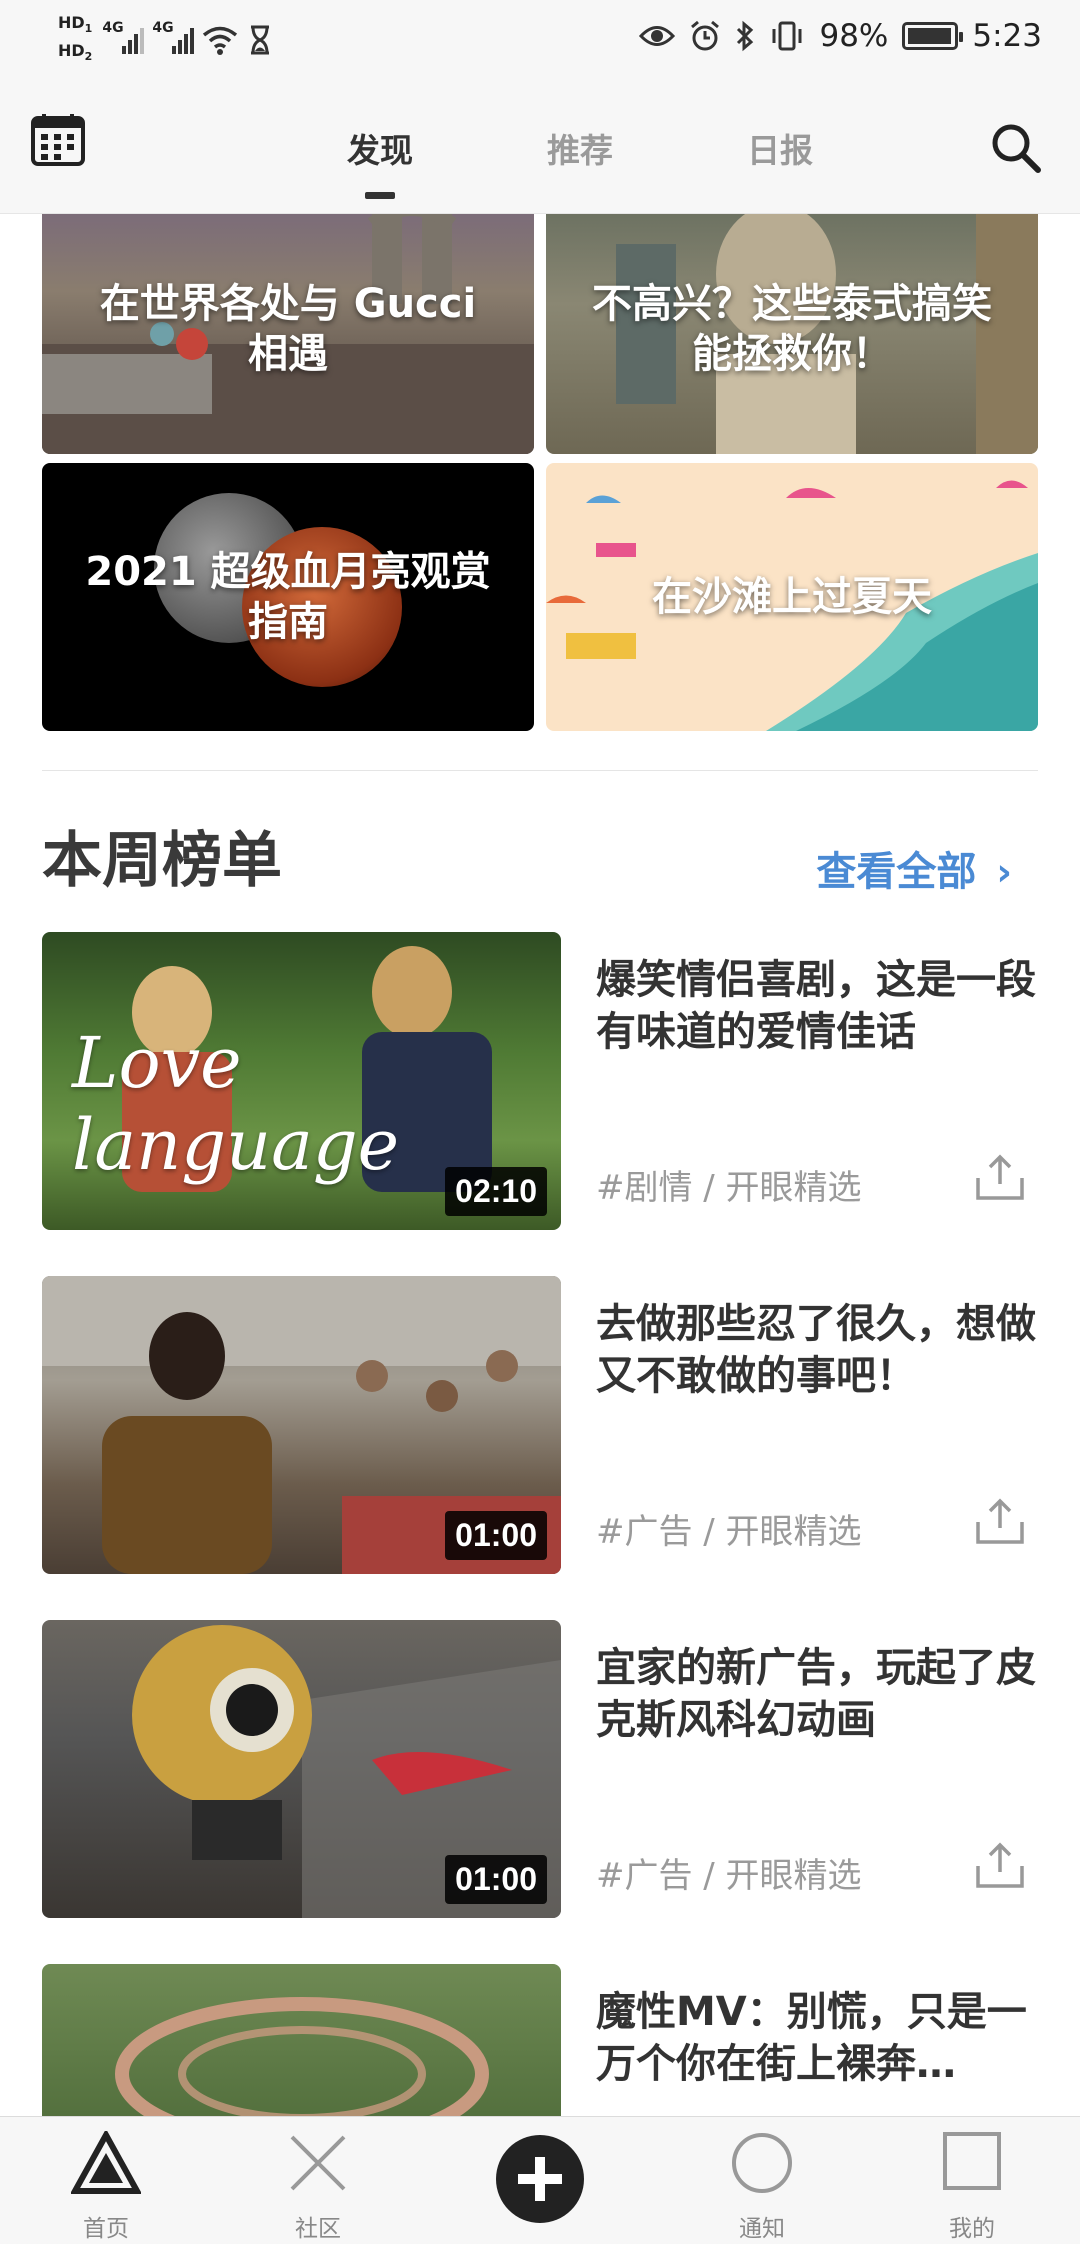  I want to click on tab-recommend: 推荐, so click(580, 148).